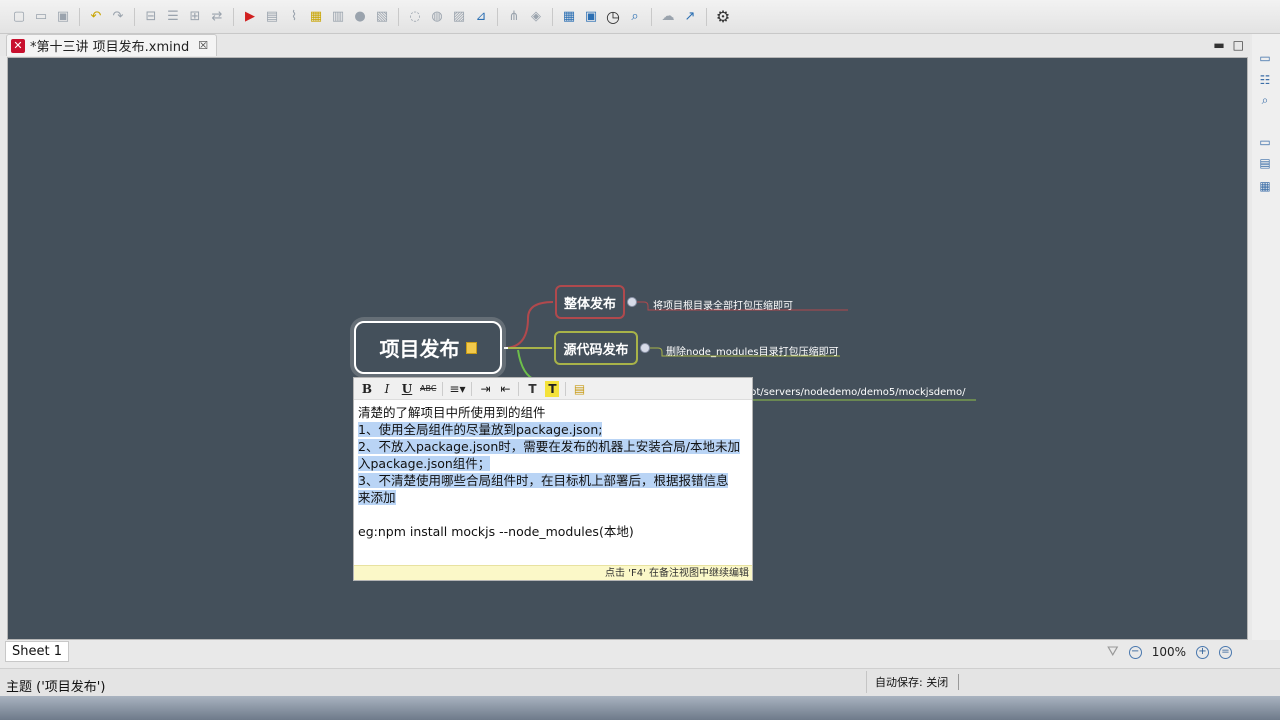  What do you see at coordinates (640, 682) in the screenshot?
I see `status-bar: 主题 ('项目发布') 自动保存: 关闭` at bounding box center [640, 682].